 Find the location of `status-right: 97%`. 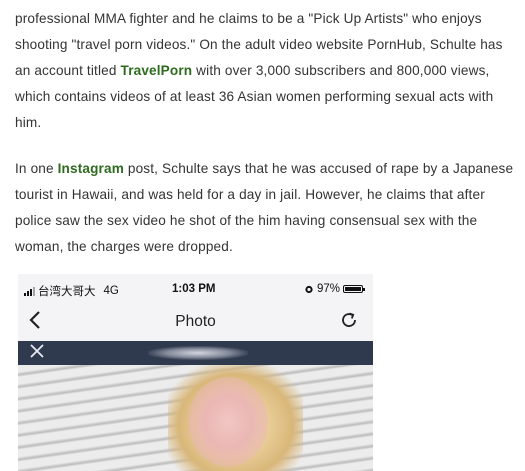

status-right: 97% is located at coordinates (334, 289).